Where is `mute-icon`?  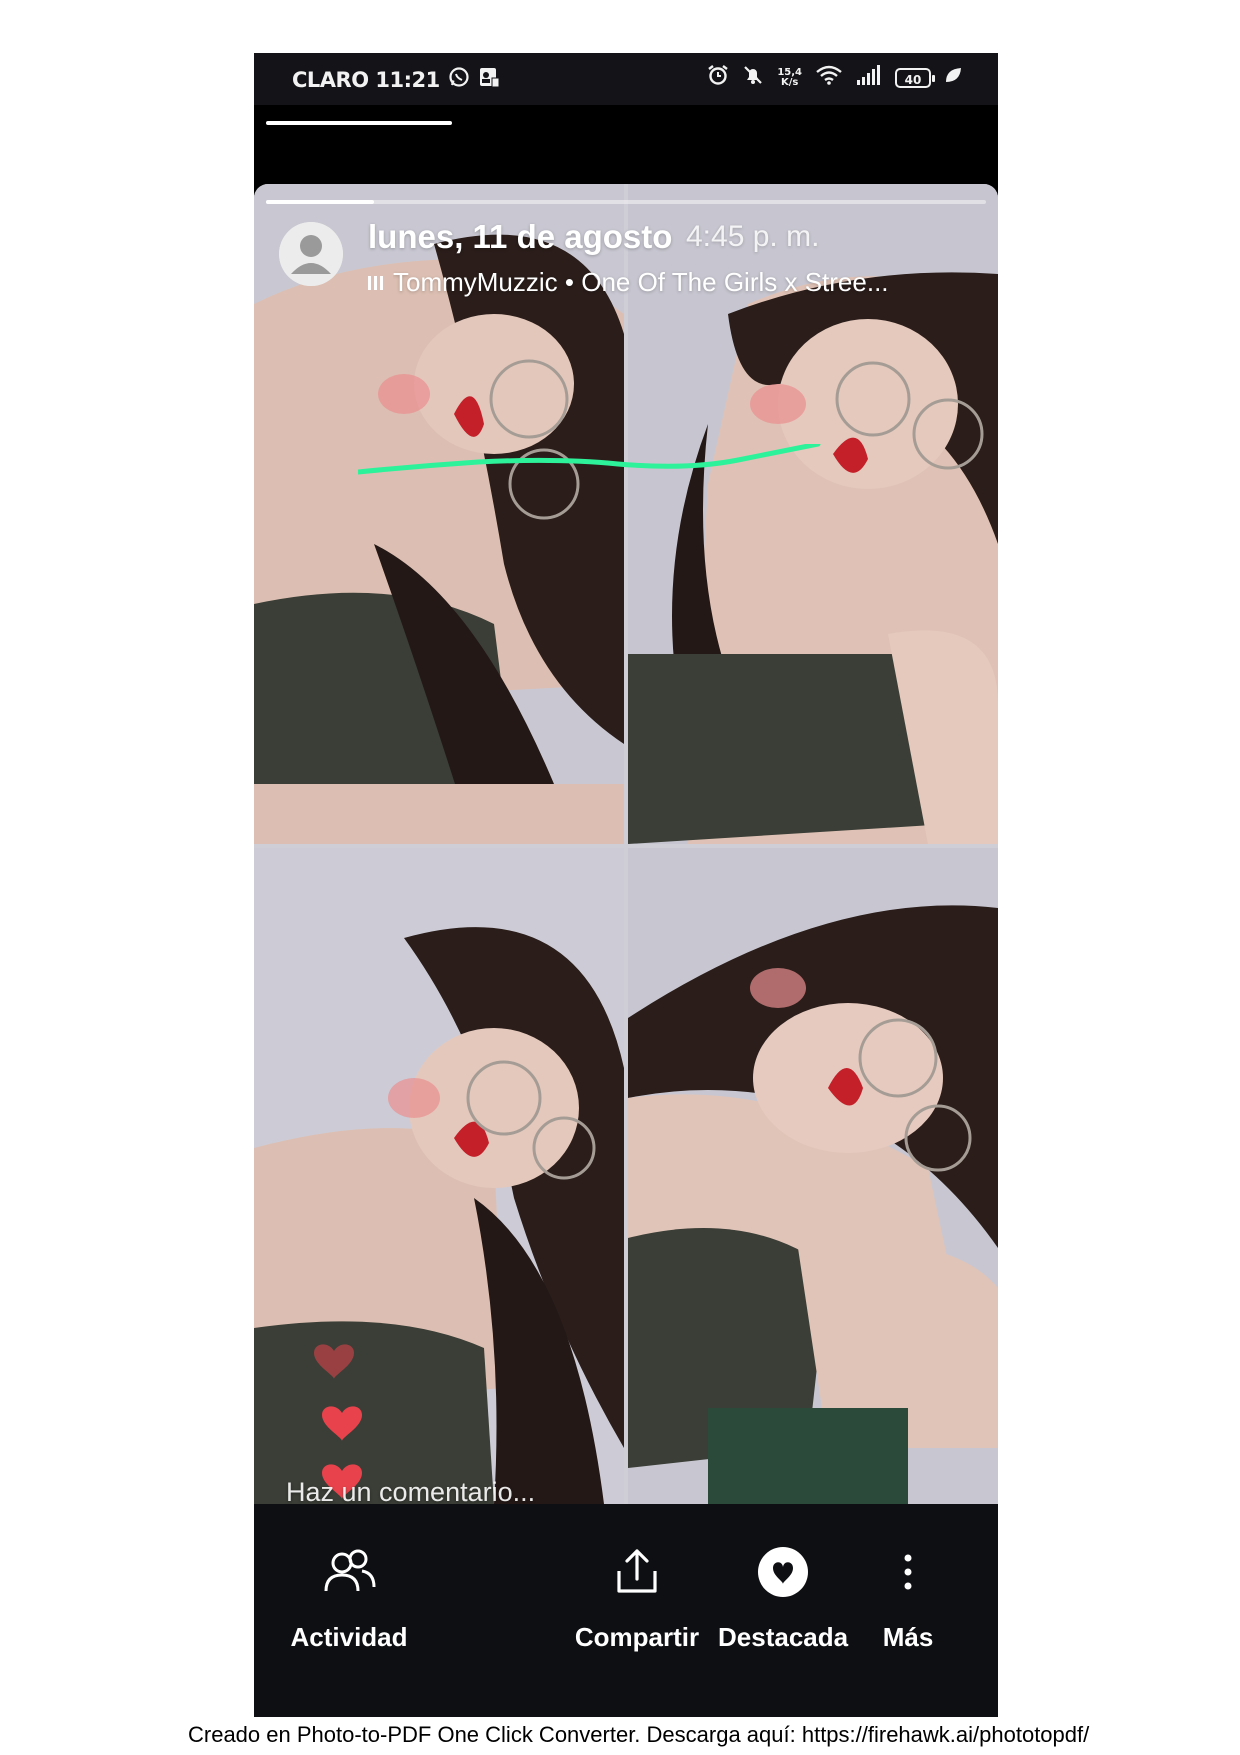
mute-icon is located at coordinates (753, 77).